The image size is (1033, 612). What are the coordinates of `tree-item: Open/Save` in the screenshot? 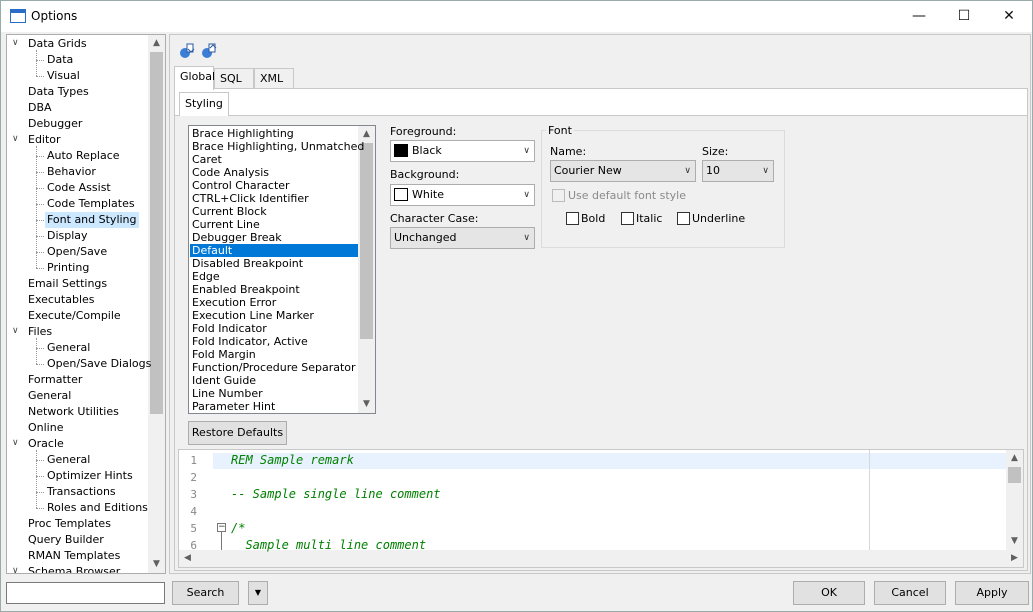 It's located at (77, 252).